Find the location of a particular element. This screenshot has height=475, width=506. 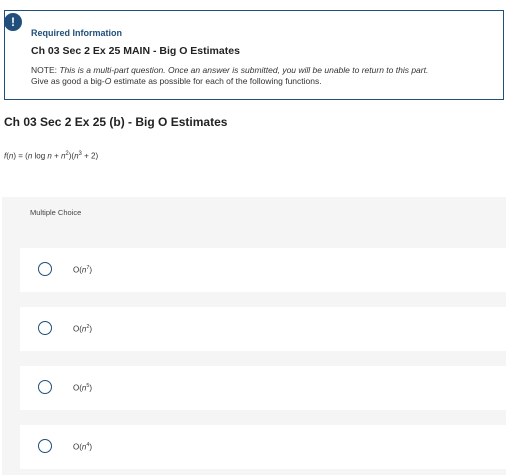

opt4-suffix: ) is located at coordinates (91, 447).